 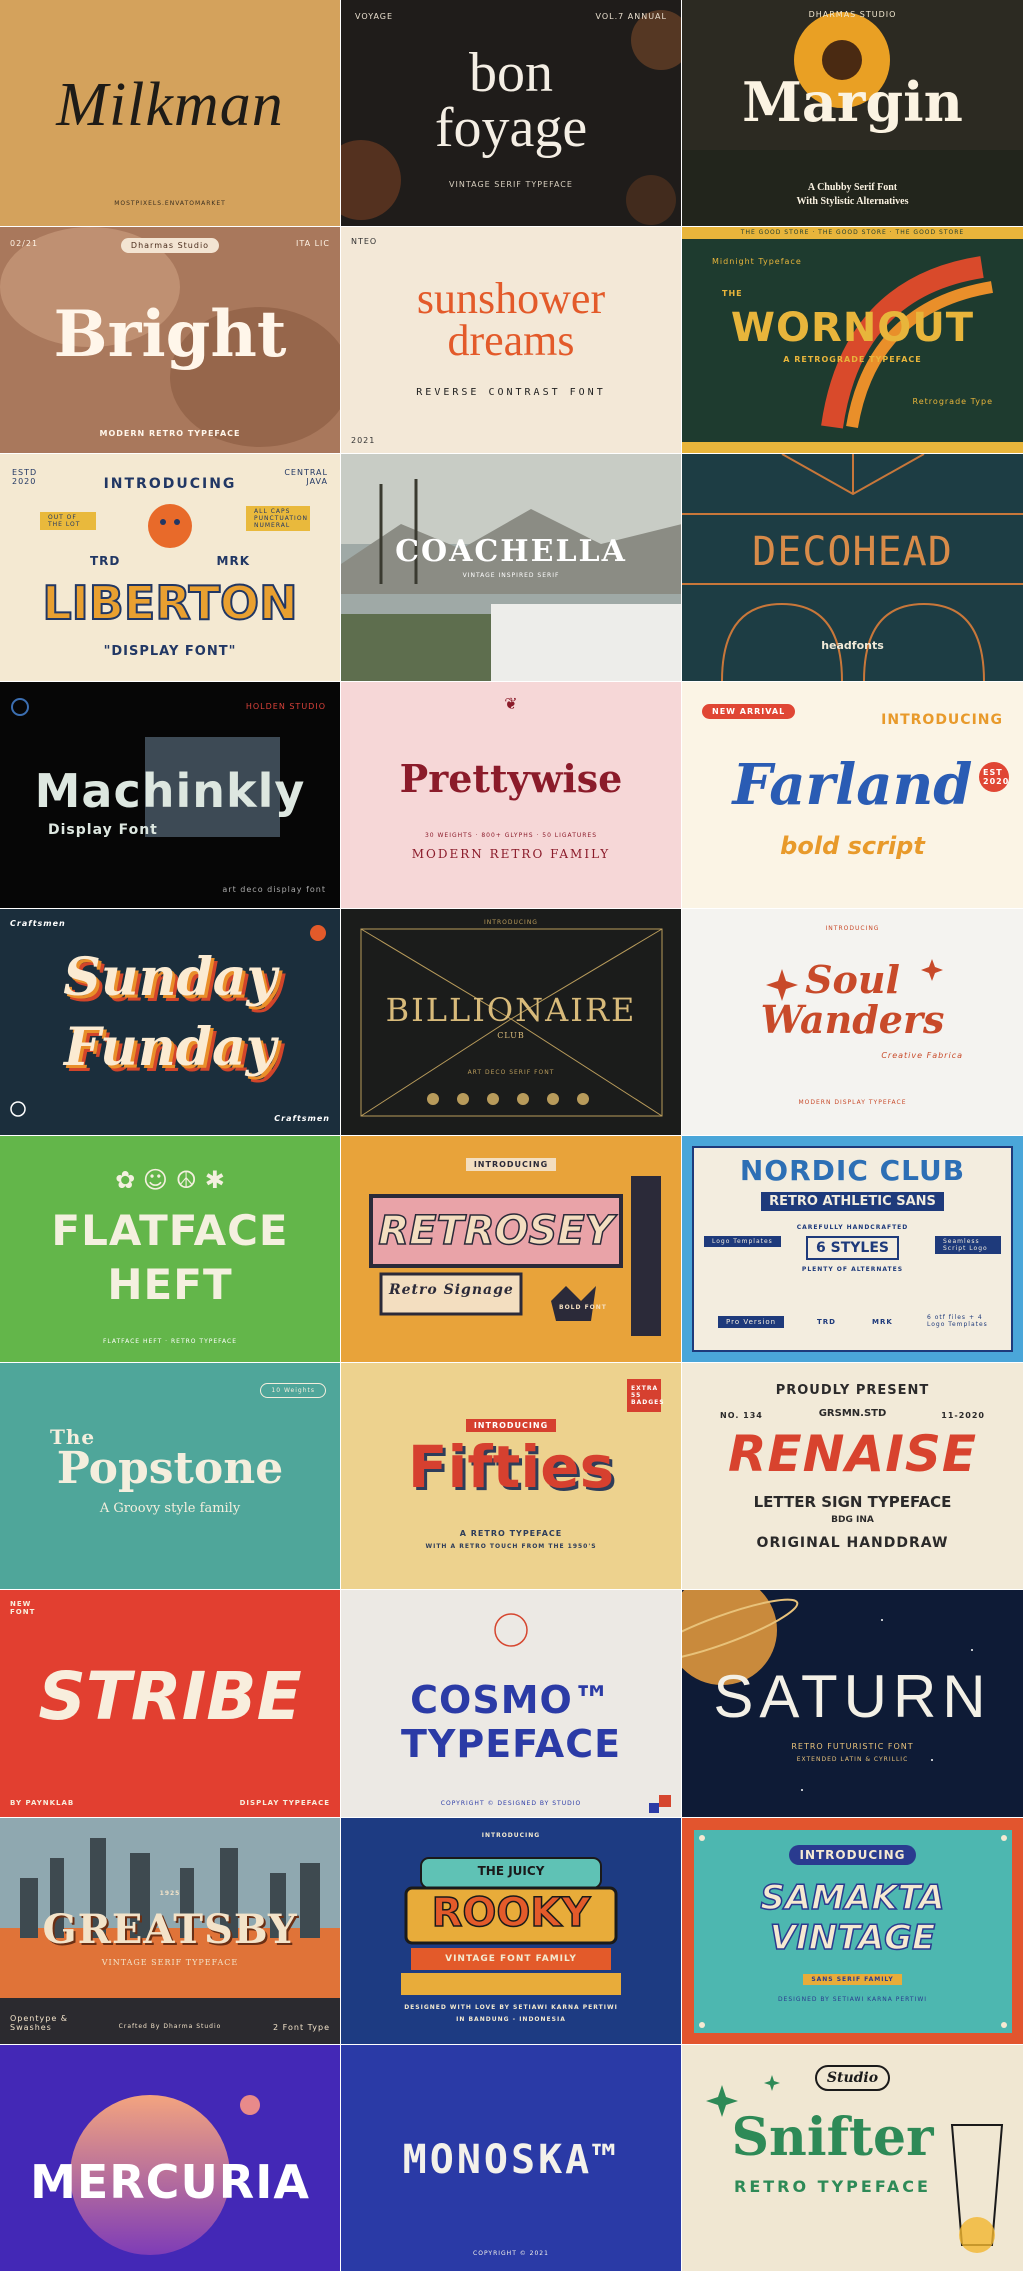 What do you see at coordinates (832, 2137) in the screenshot?
I see `snifter-title: Snifter` at bounding box center [832, 2137].